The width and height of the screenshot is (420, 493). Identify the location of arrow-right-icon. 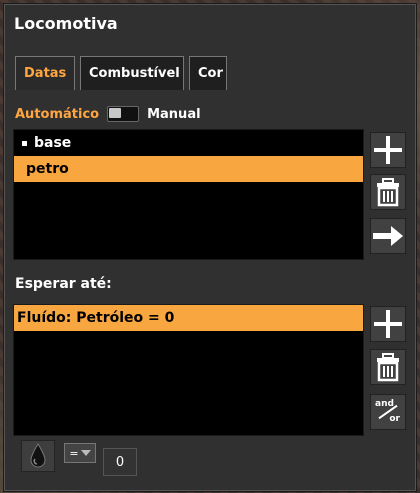
(388, 236).